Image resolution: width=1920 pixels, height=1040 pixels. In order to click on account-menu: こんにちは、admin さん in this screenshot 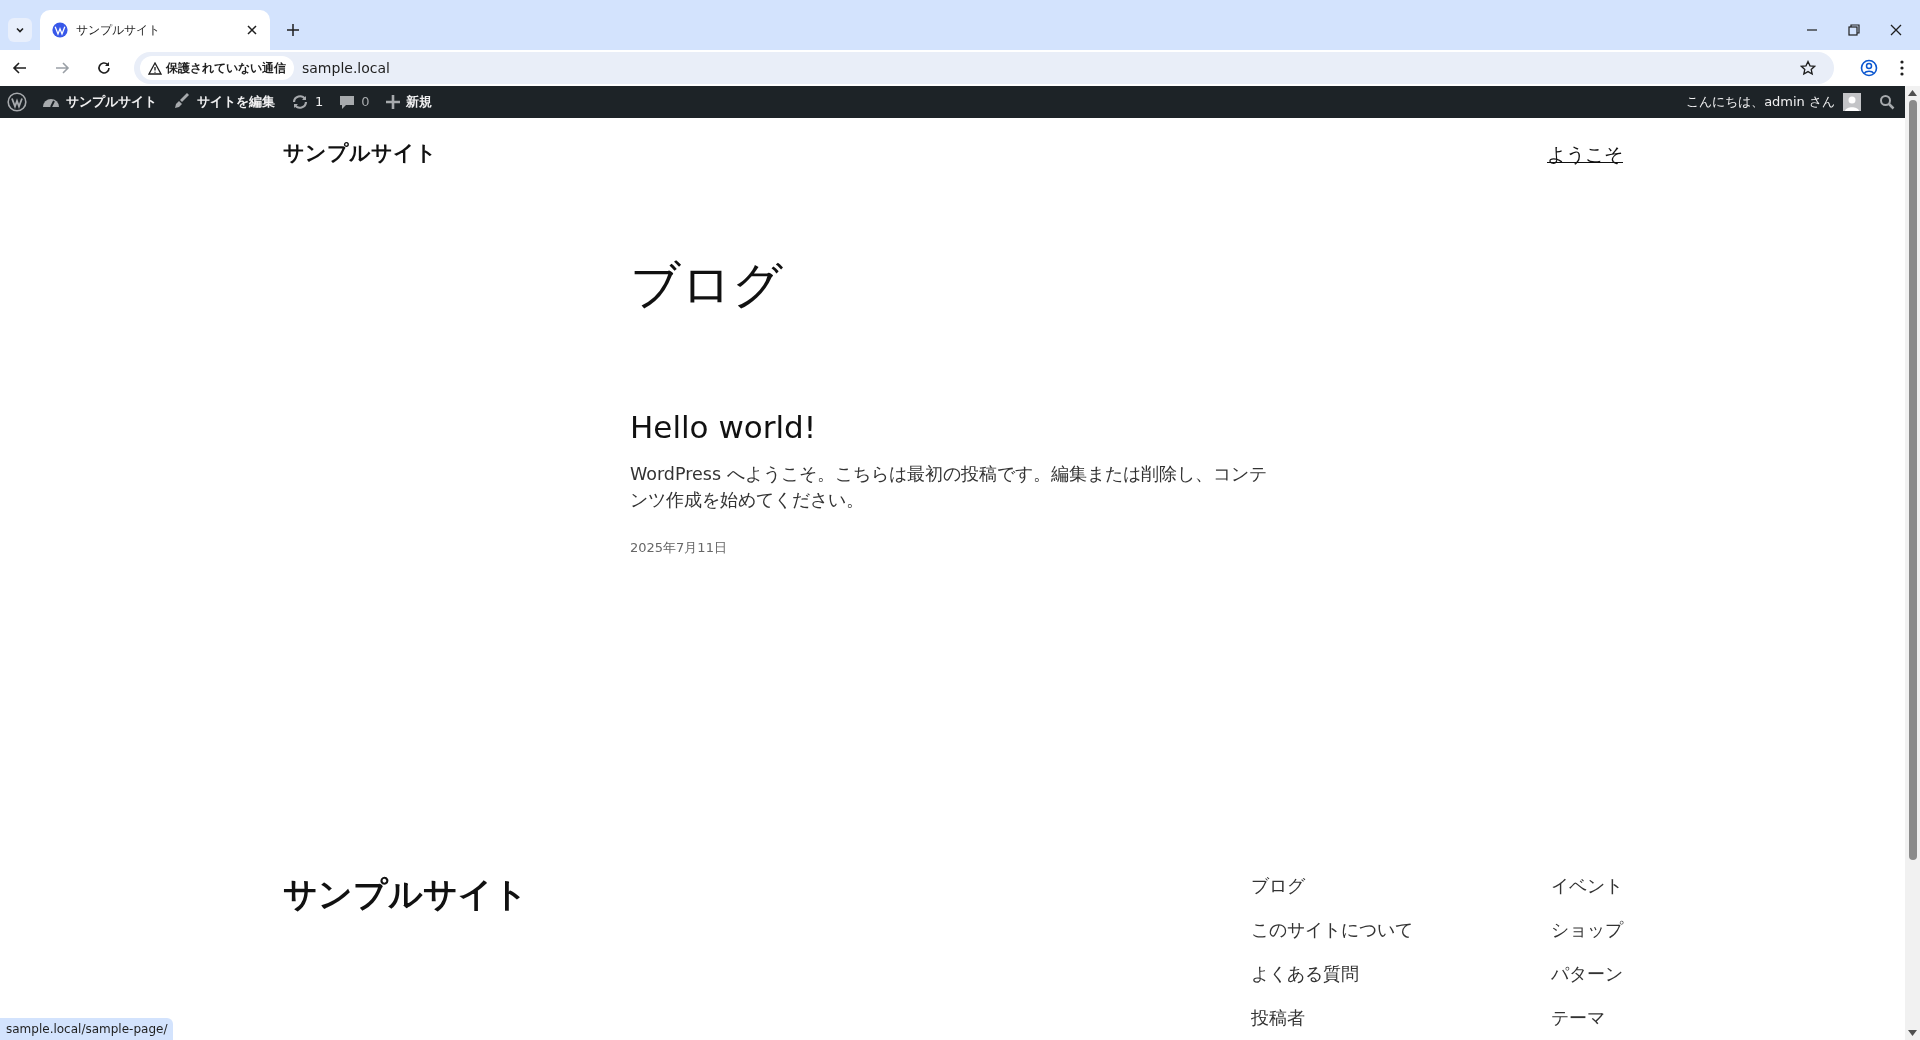, I will do `click(1773, 102)`.